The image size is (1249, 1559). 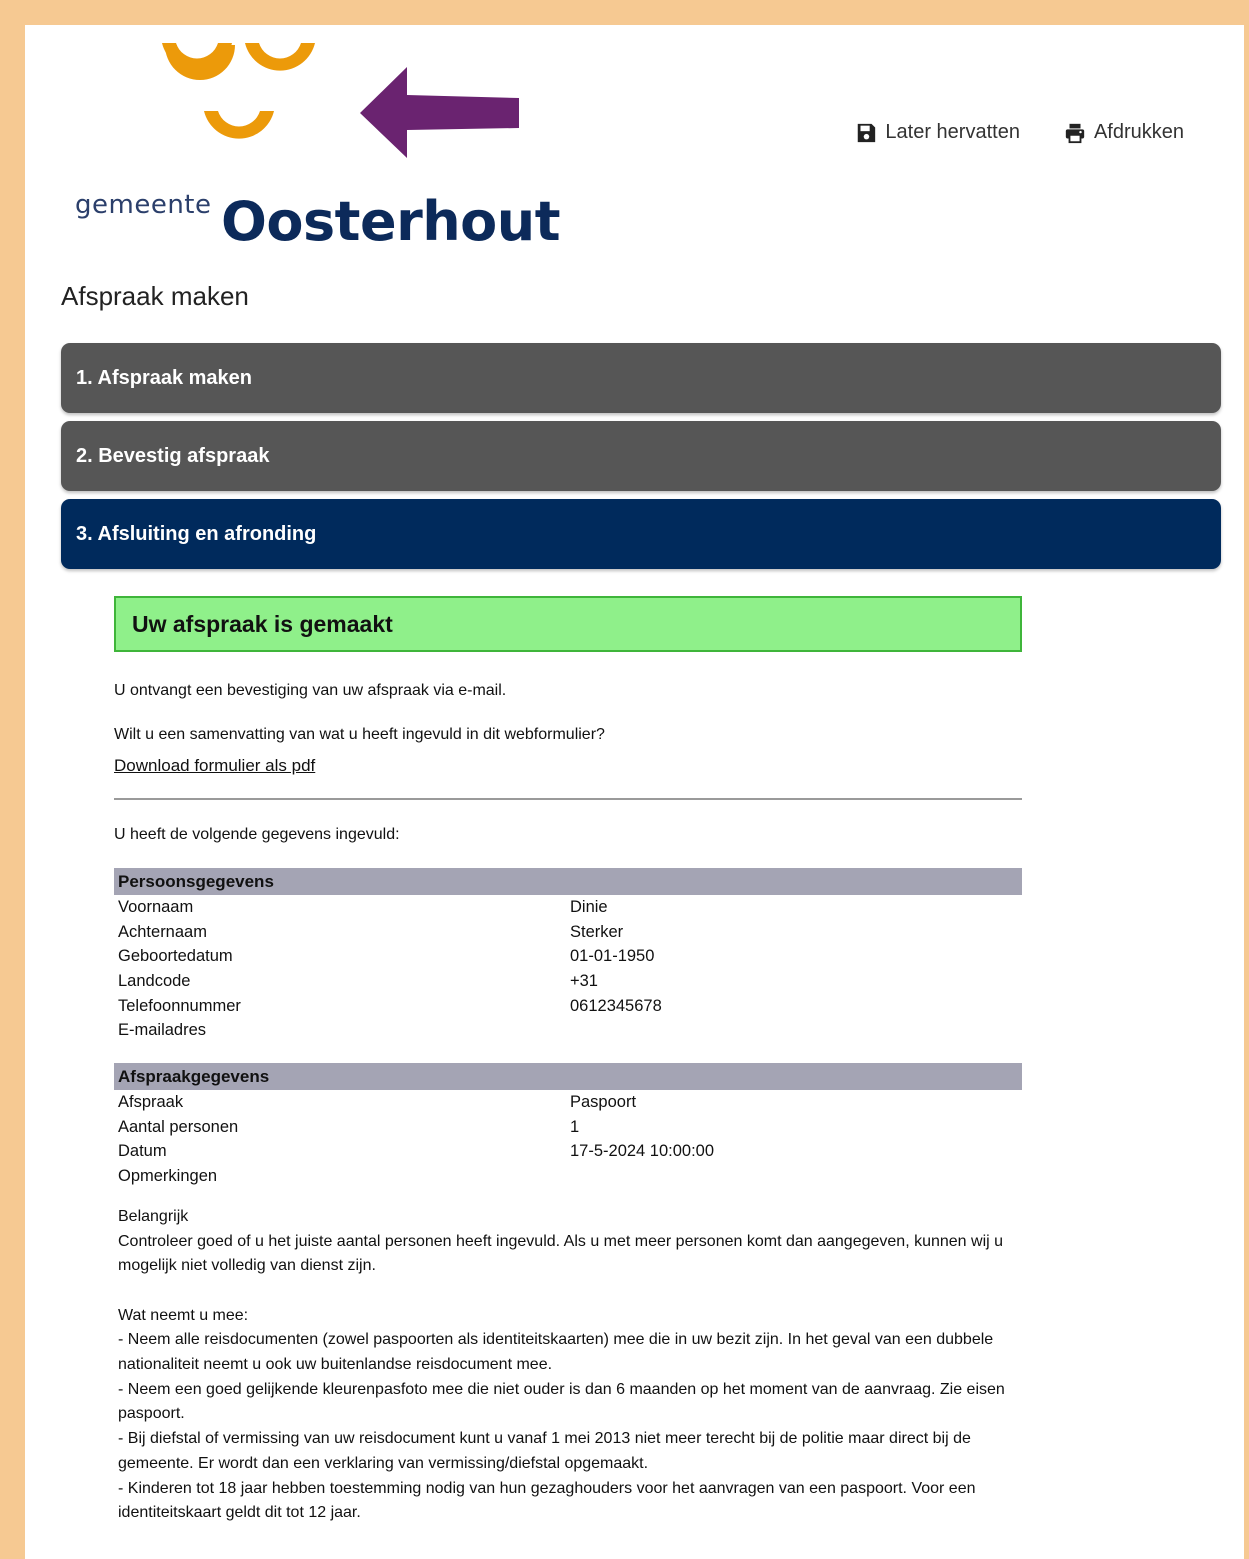 I want to click on afdrukken-button: Afdrukken, so click(x=1124, y=132).